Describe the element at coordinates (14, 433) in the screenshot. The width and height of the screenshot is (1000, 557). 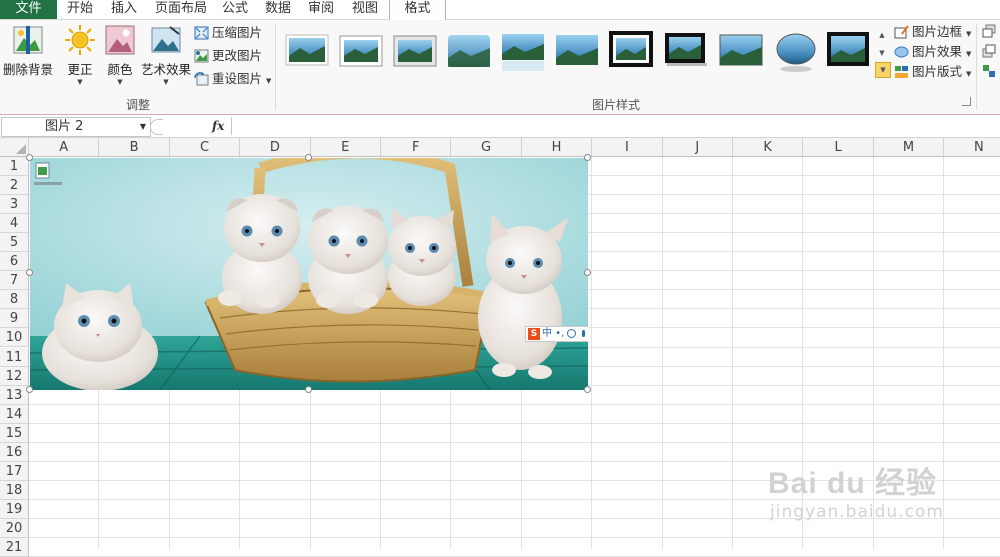
I see `row-header: 15` at that location.